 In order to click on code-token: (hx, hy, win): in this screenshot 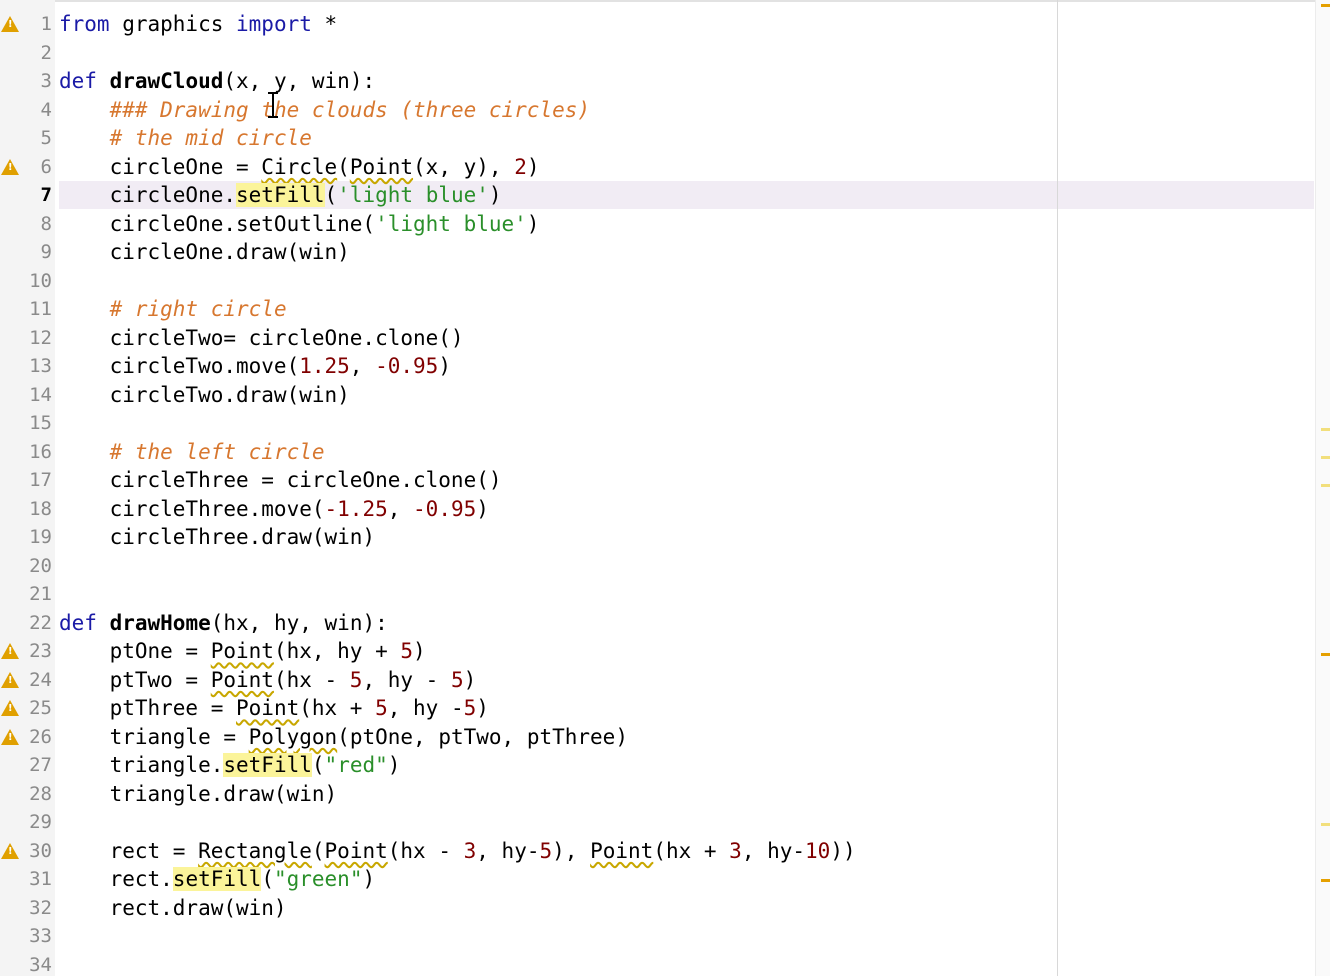, I will do `click(299, 622)`.